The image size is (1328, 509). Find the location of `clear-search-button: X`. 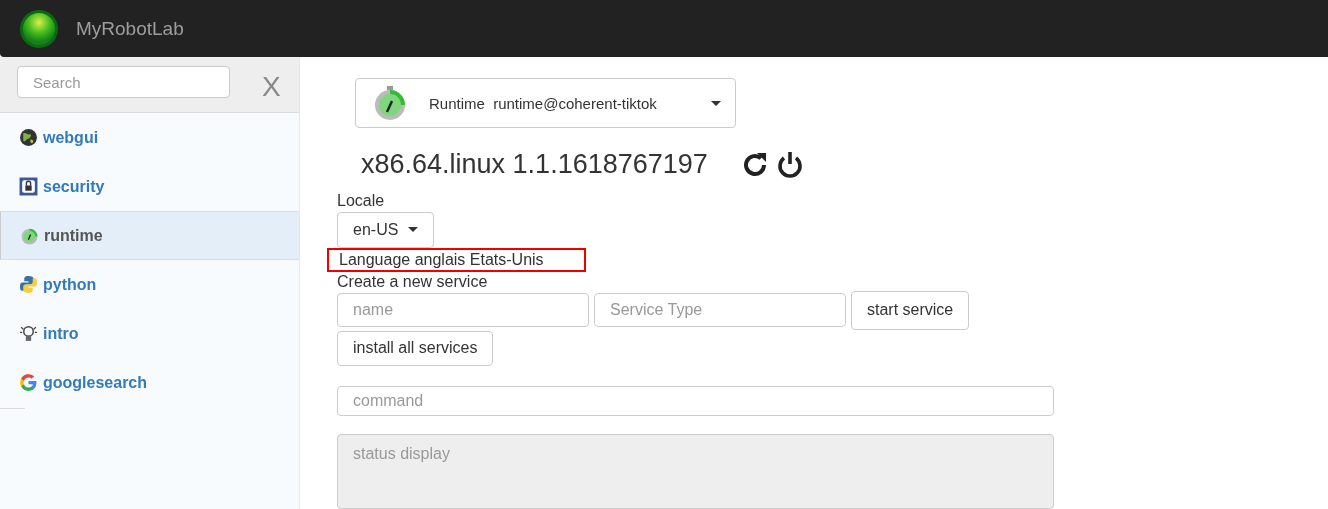

clear-search-button: X is located at coordinates (271, 87).